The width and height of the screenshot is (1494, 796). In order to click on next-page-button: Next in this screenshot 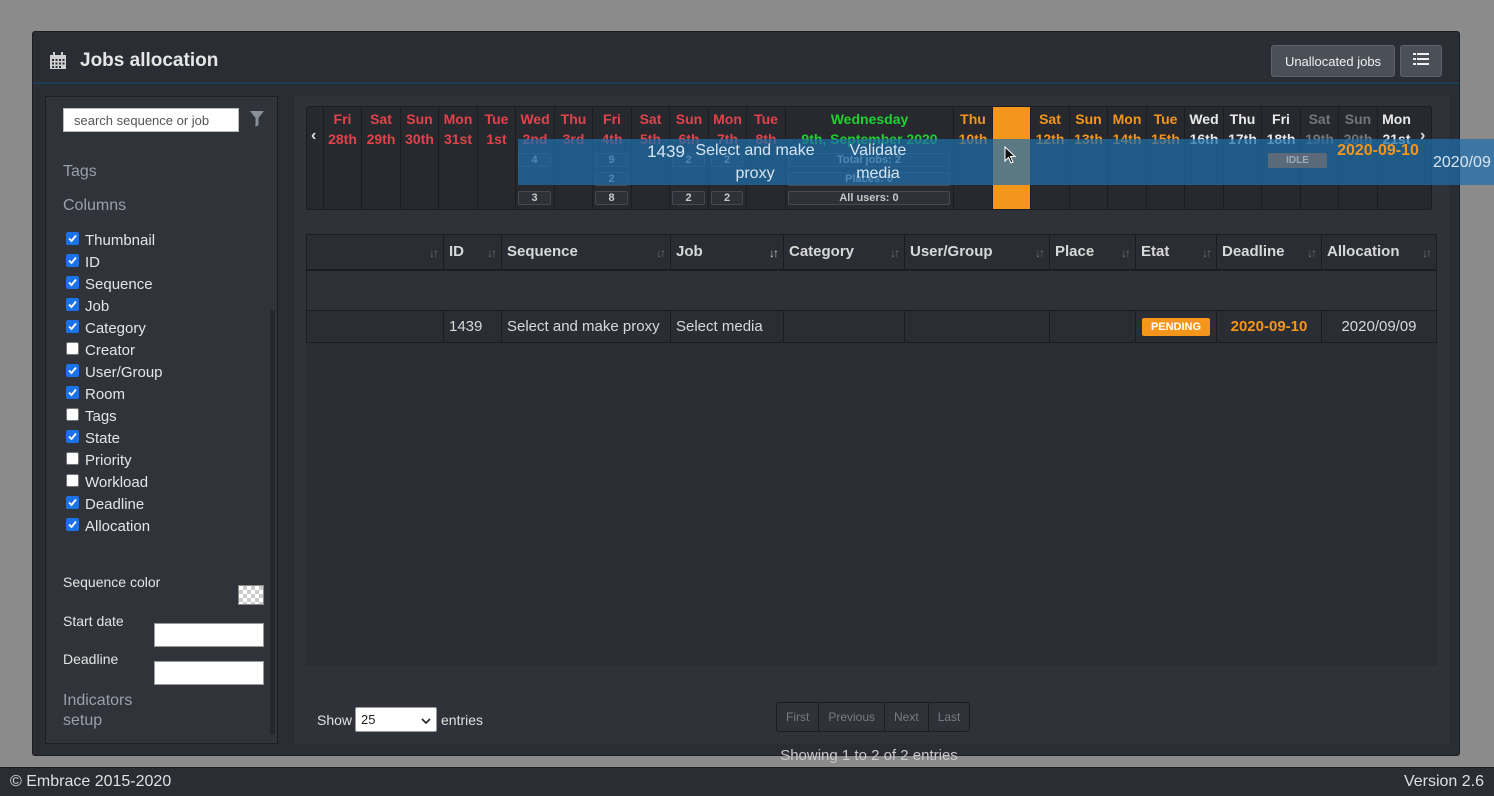, I will do `click(907, 717)`.